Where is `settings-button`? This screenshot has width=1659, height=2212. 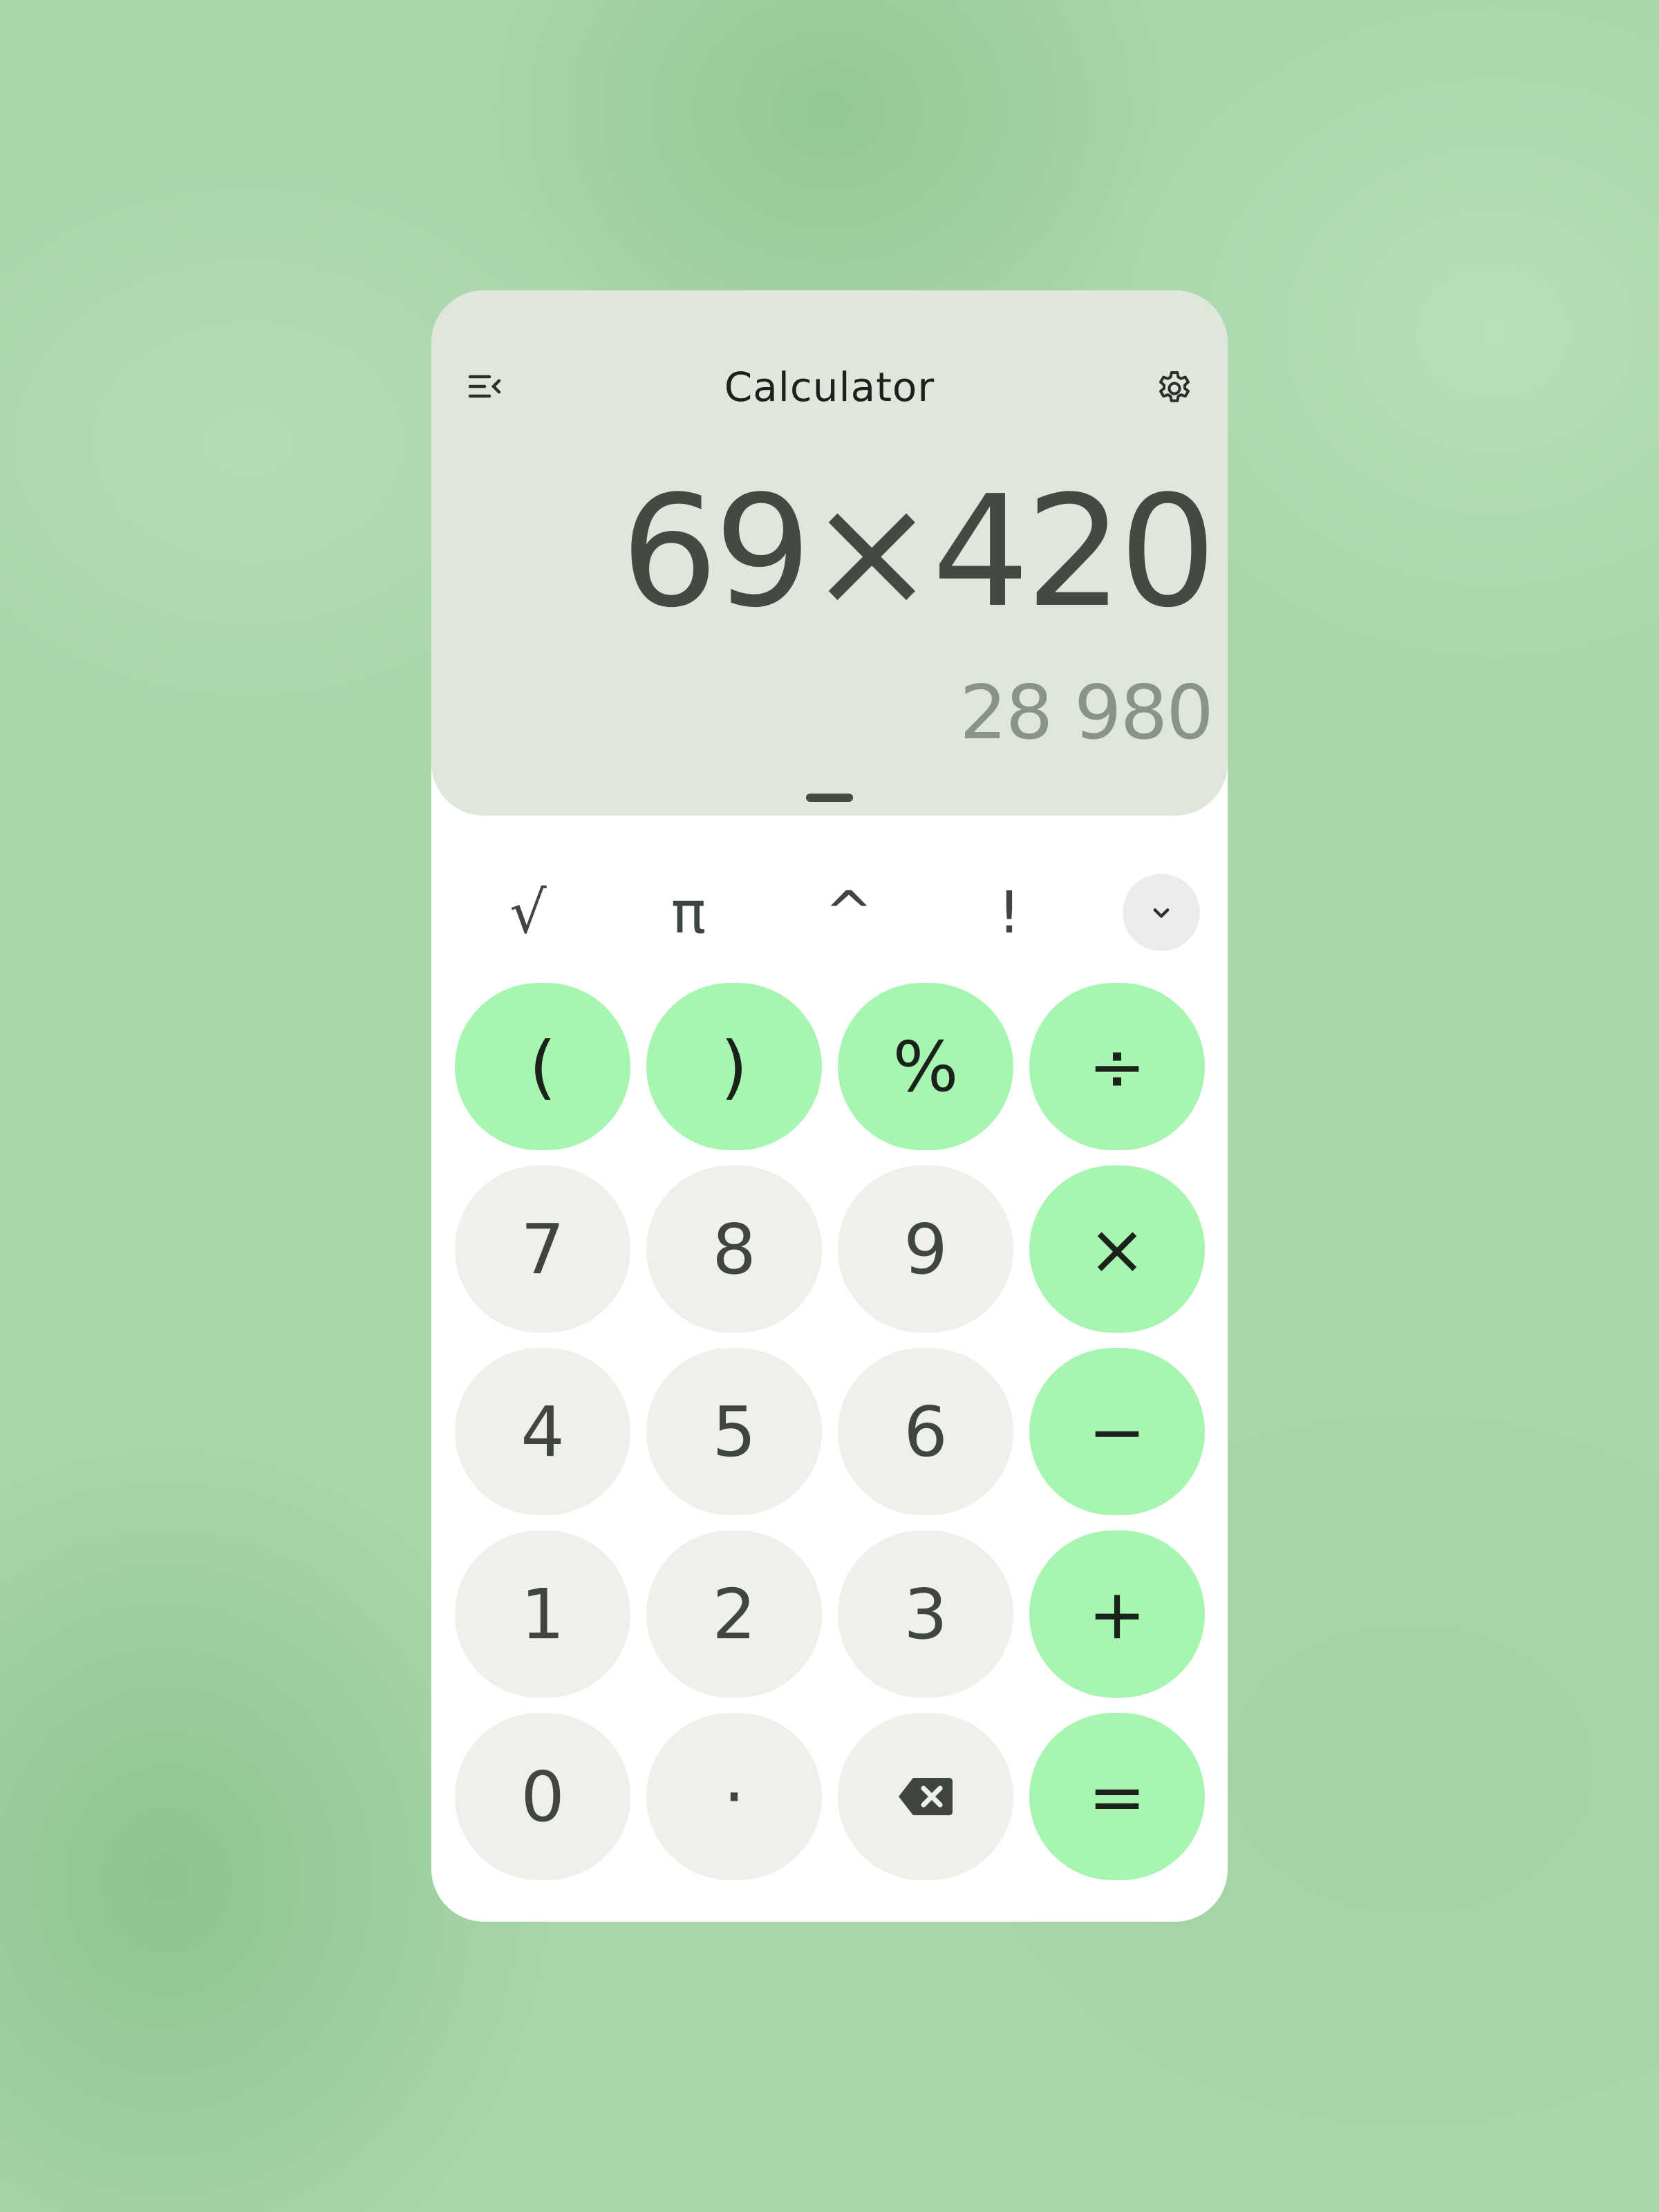 settings-button is located at coordinates (1174, 386).